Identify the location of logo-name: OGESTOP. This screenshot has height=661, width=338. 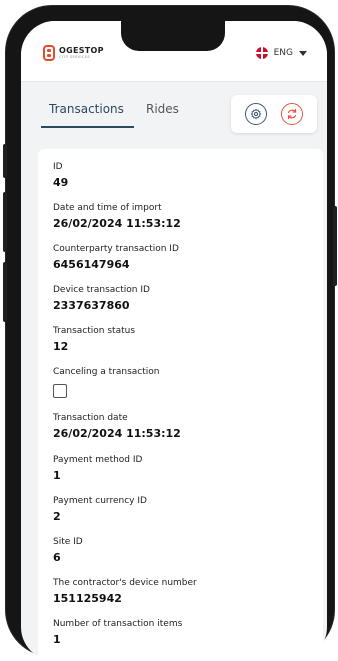
(81, 50).